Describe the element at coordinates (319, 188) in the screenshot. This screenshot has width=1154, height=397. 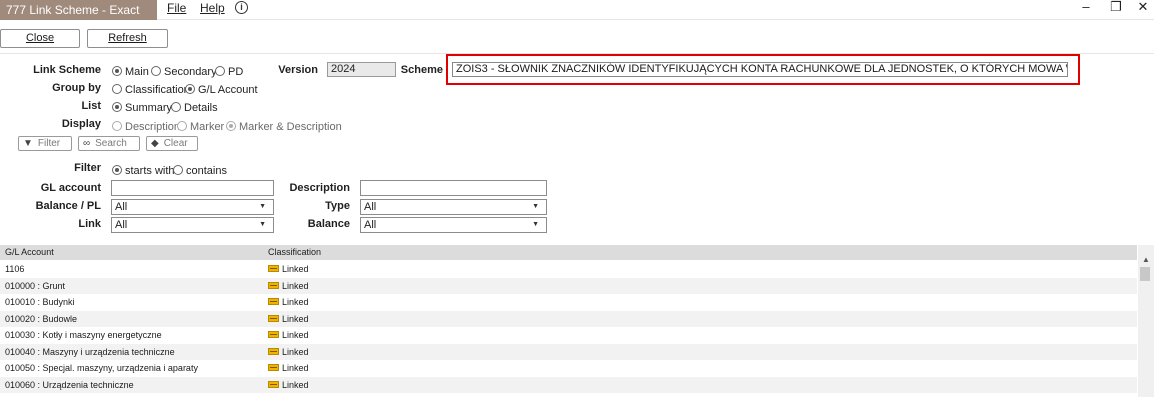
I see `description-label: Description` at that location.